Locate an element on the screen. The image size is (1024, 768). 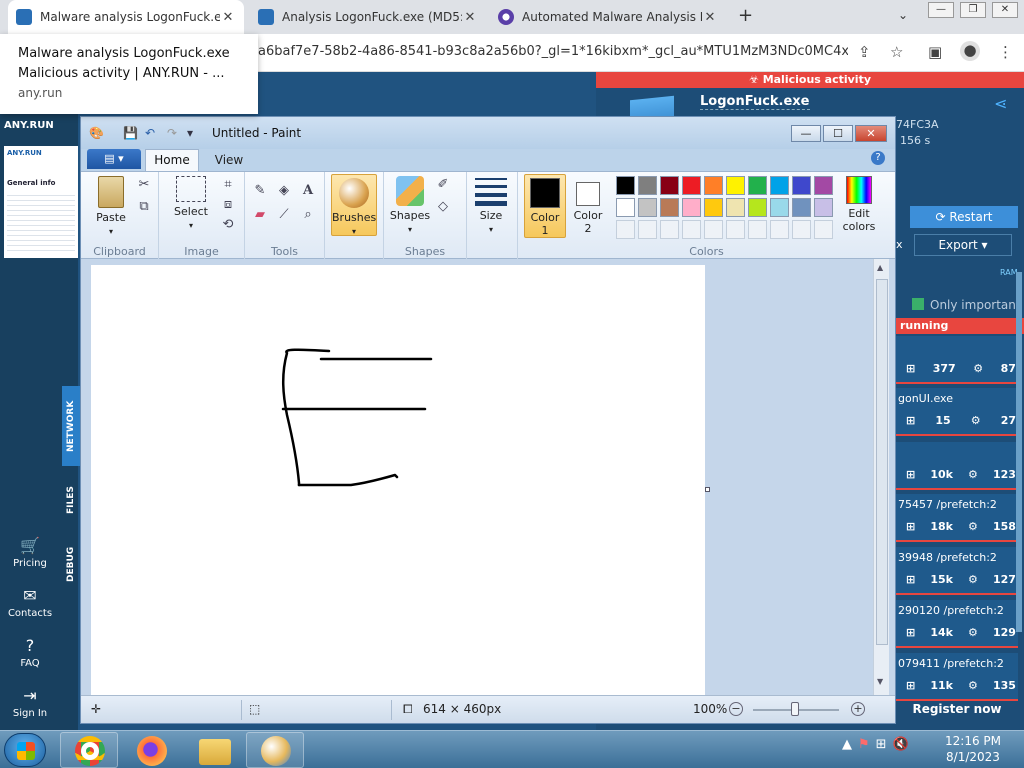
action-center-icon: ⚑ is located at coordinates (864, 744).